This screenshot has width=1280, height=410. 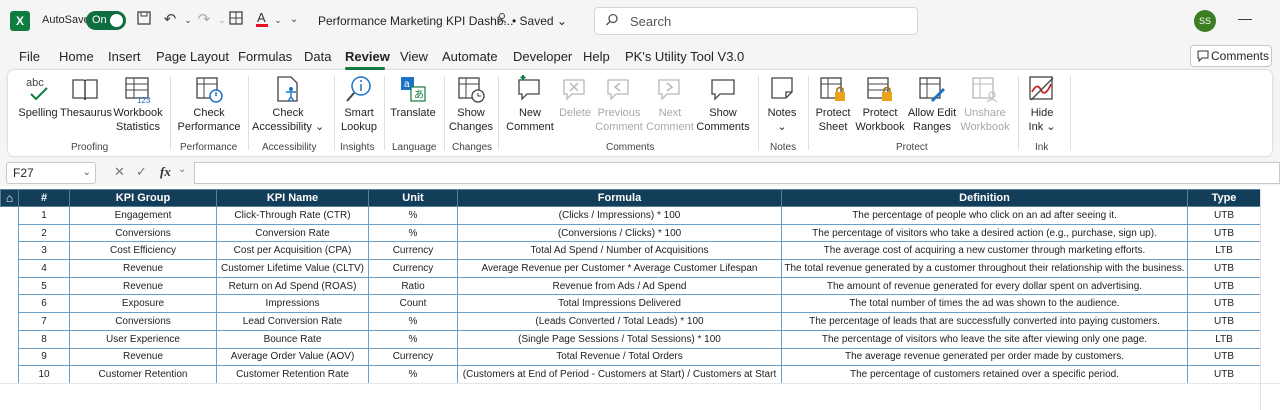 What do you see at coordinates (38, 106) in the screenshot?
I see `spelling-button: abc Spelling` at bounding box center [38, 106].